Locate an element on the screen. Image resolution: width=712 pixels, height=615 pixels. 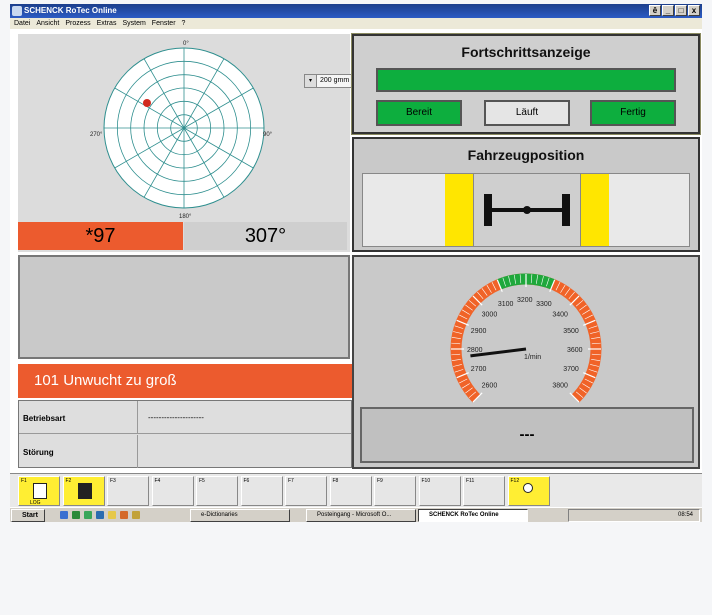
quicklaunch-app-icon is located at coordinates (76, 515).